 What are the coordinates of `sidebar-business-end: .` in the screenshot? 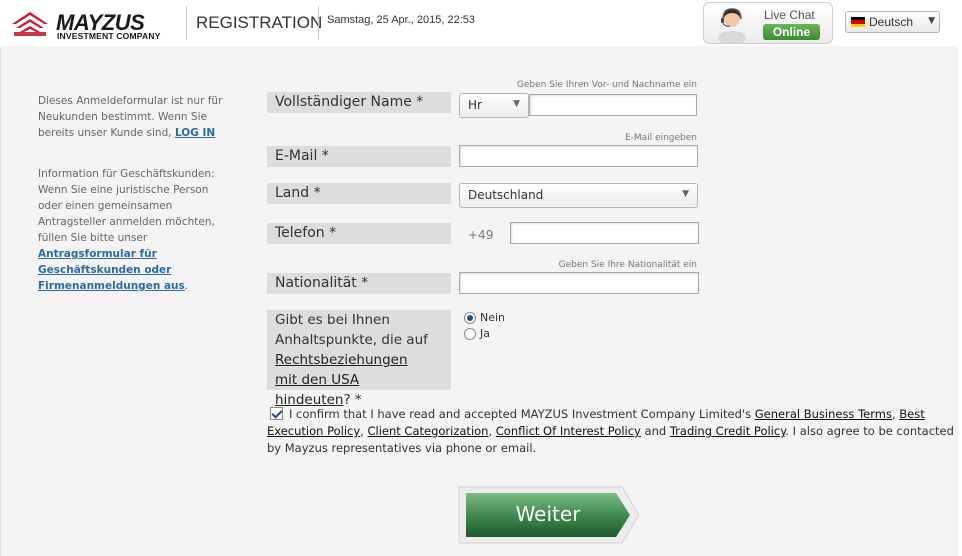 It's located at (186, 286).